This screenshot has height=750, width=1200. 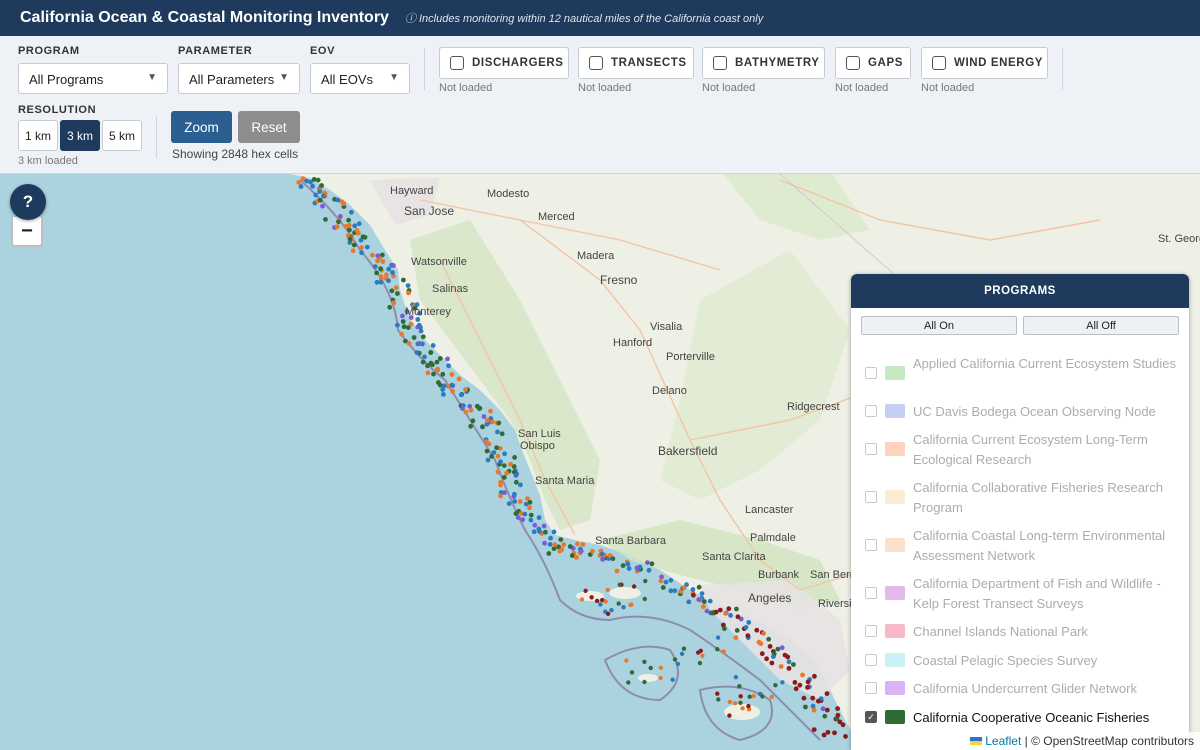 What do you see at coordinates (1025, 688) in the screenshot?
I see `program-name: California Undercurrent Glider Network` at bounding box center [1025, 688].